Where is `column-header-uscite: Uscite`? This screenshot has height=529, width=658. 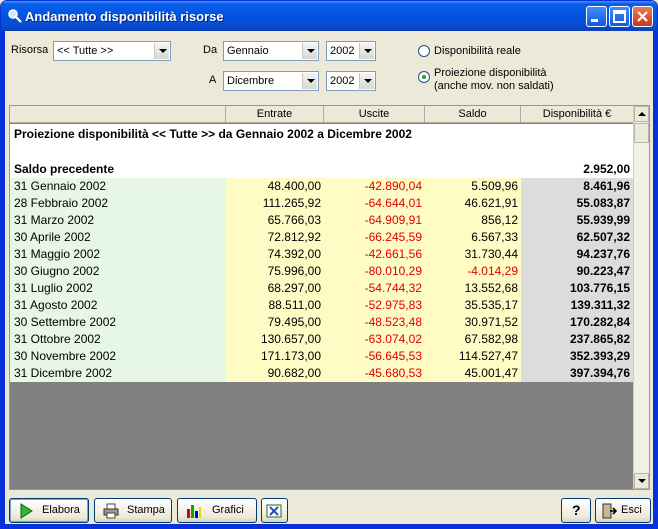 column-header-uscite: Uscite is located at coordinates (374, 114).